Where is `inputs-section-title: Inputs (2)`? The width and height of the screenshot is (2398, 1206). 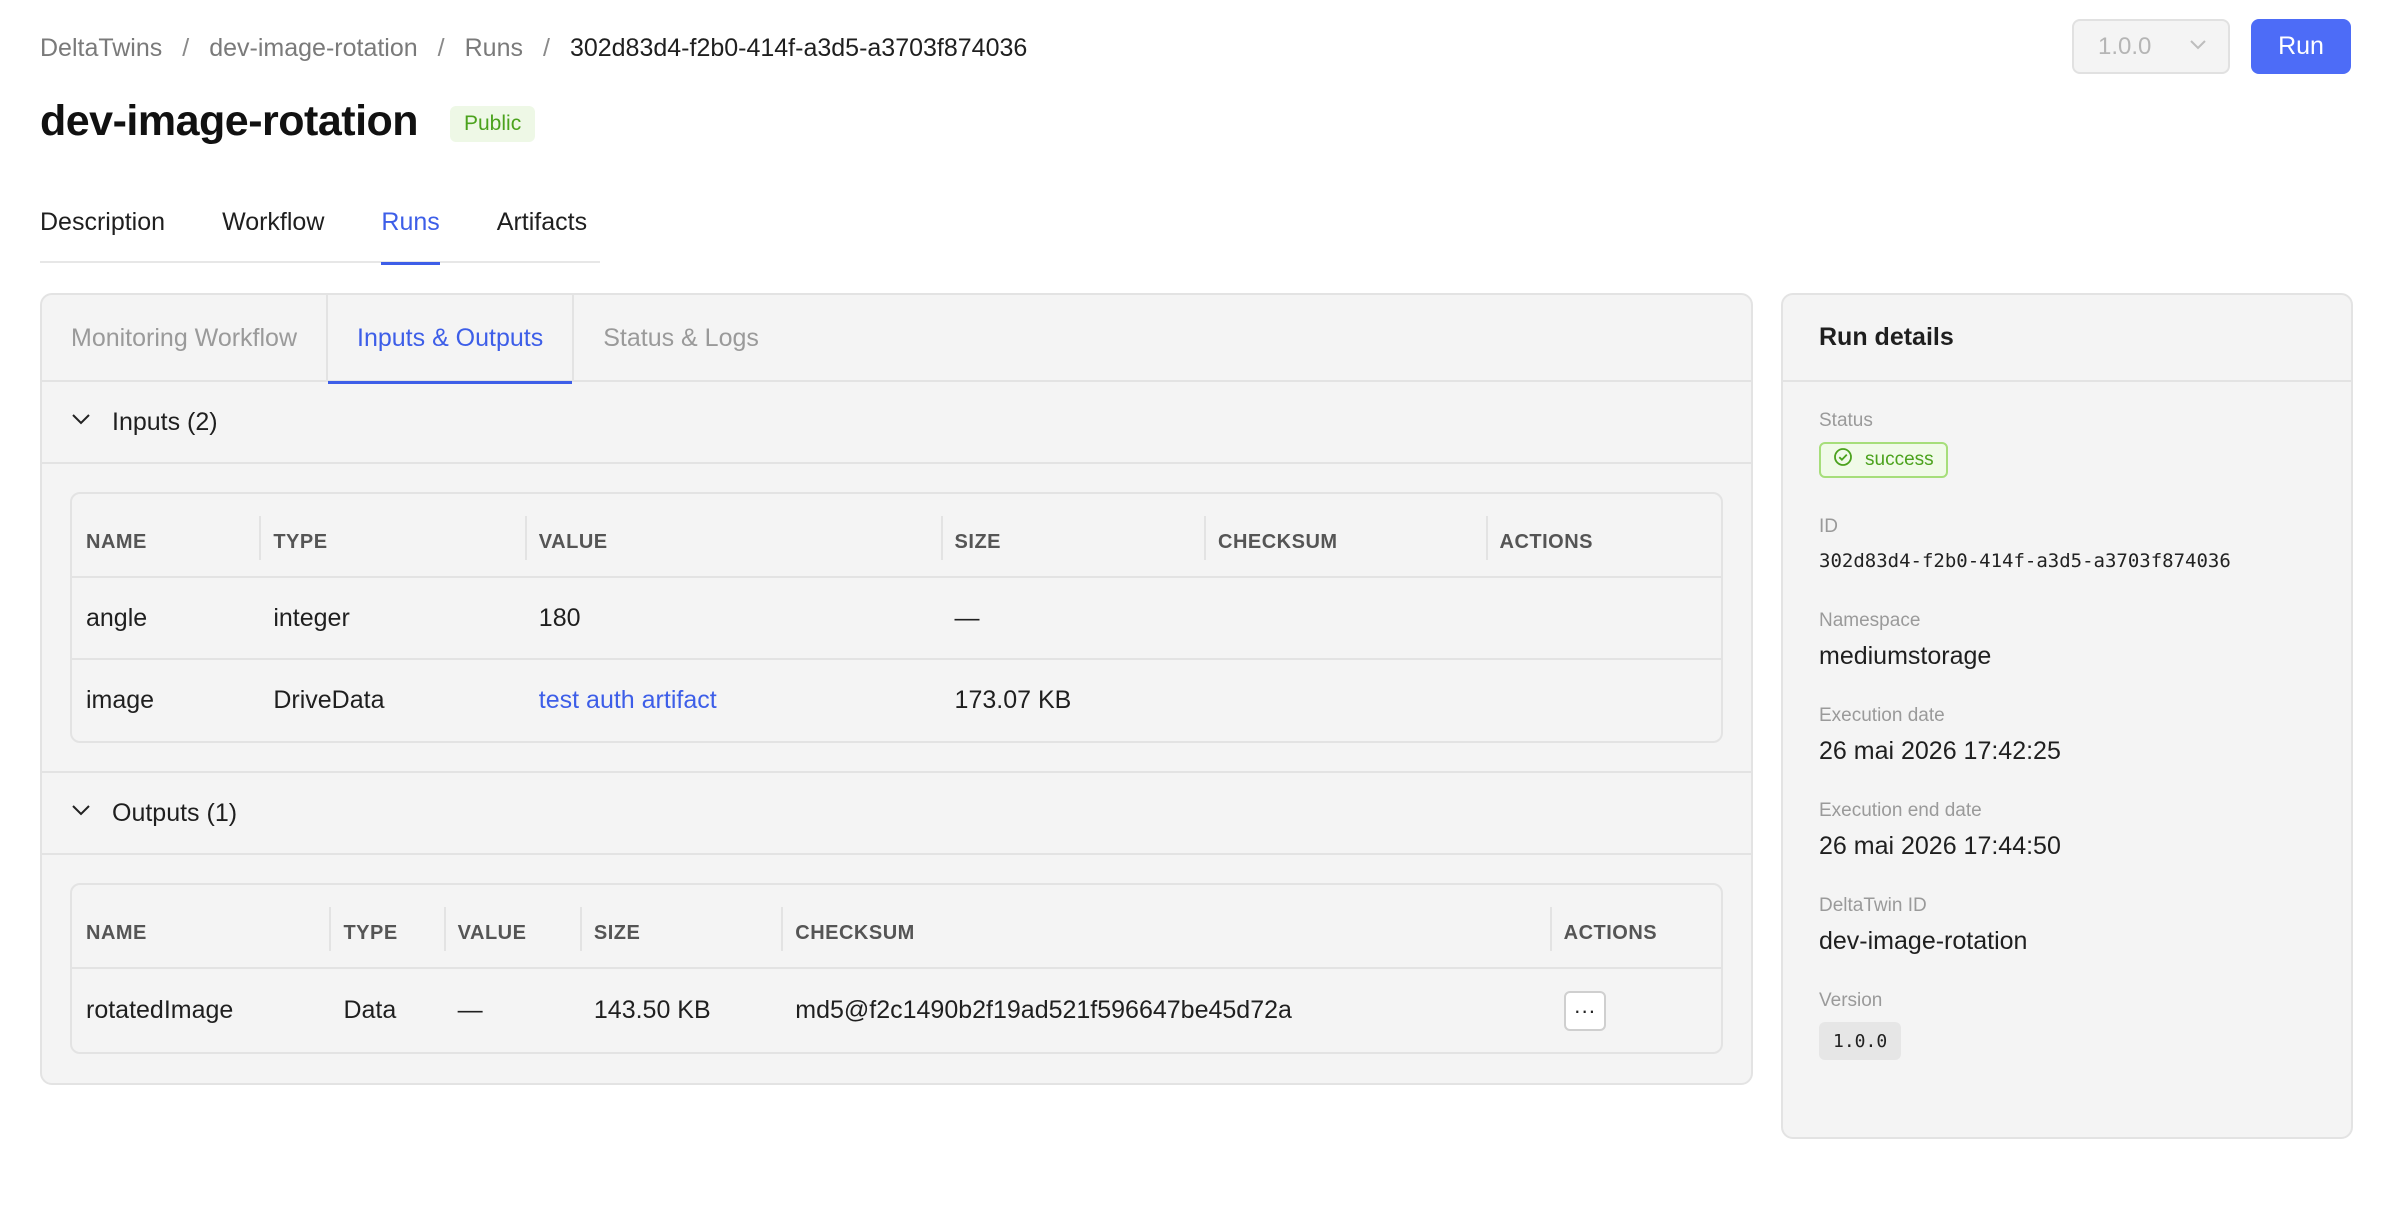
inputs-section-title: Inputs (2) is located at coordinates (165, 421).